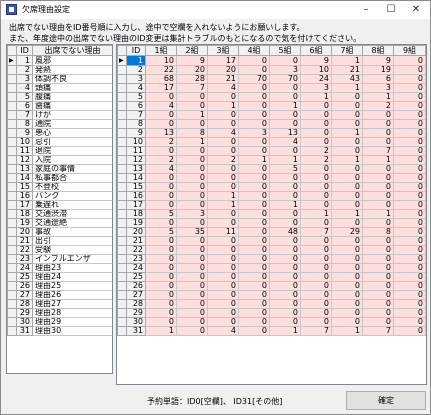 The height and width of the screenshot is (415, 431). Describe the element at coordinates (59, 124) in the screenshot. I see `reason-row: 8 通院` at that location.